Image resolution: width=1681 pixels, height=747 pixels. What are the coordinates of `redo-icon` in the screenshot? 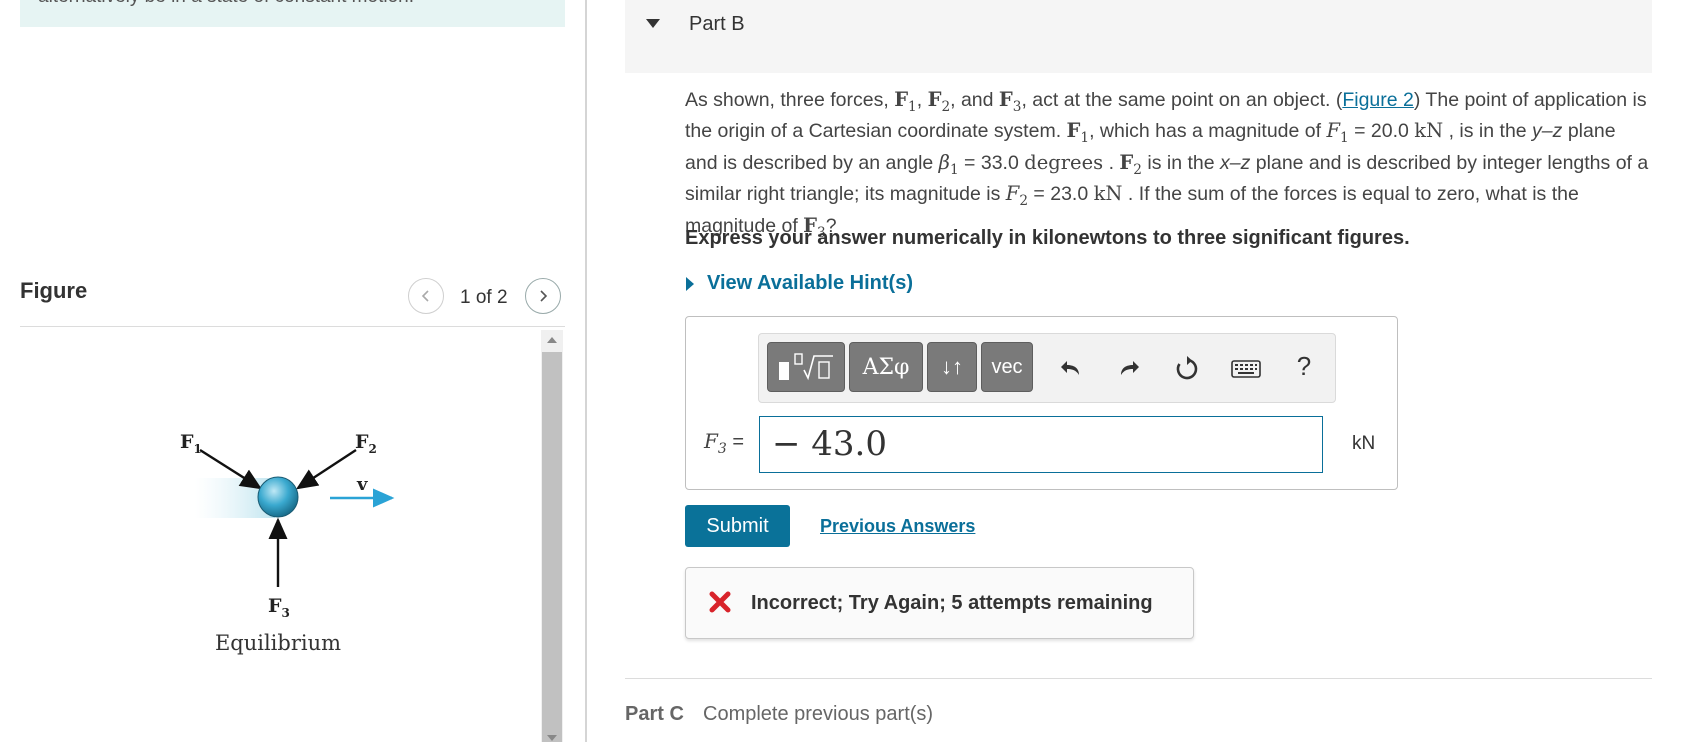 It's located at (1129, 369).